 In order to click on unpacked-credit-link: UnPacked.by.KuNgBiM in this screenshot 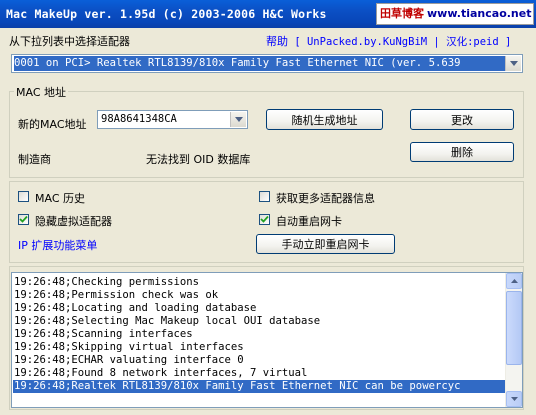, I will do `click(367, 42)`.